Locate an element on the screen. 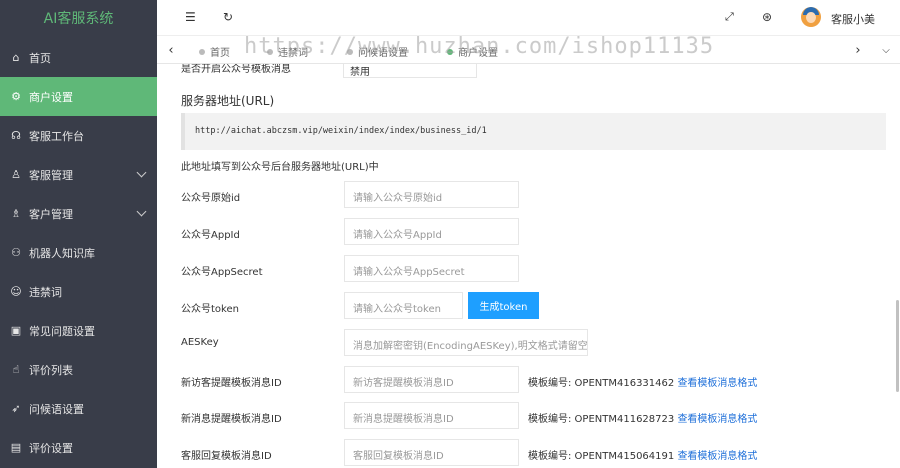 This screenshot has width=900, height=468. agent-reply-template-input: 客服回复模板消息ID is located at coordinates (431, 452).